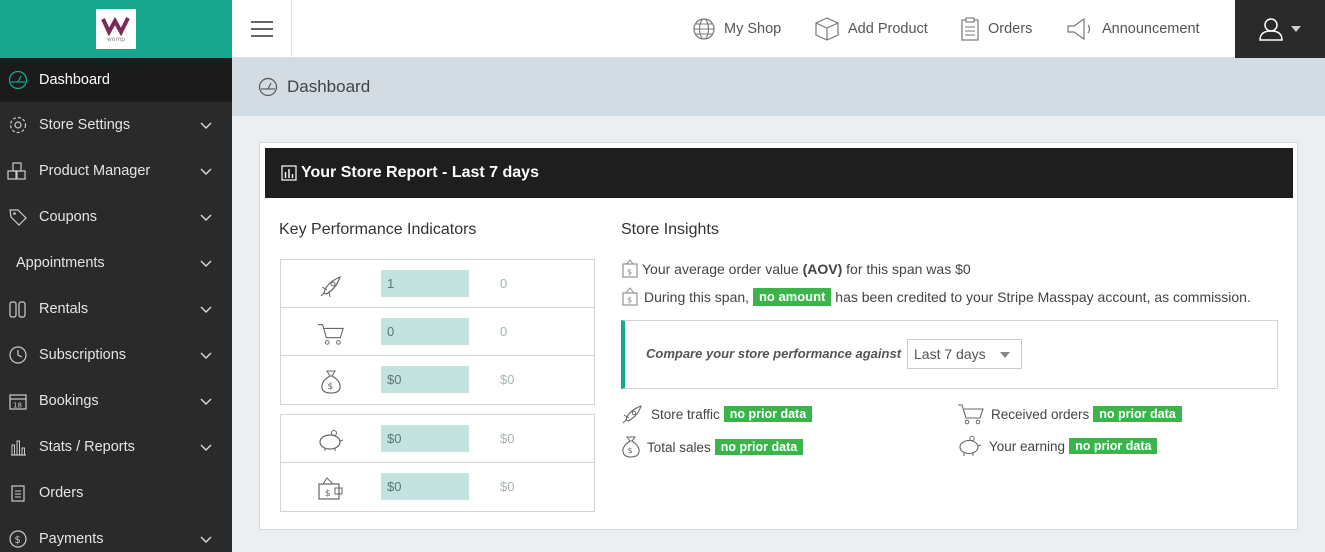 This screenshot has width=1325, height=552. Describe the element at coordinates (116, 401) in the screenshot. I see `sidebar-item-bookings: 18 Bookings` at that location.